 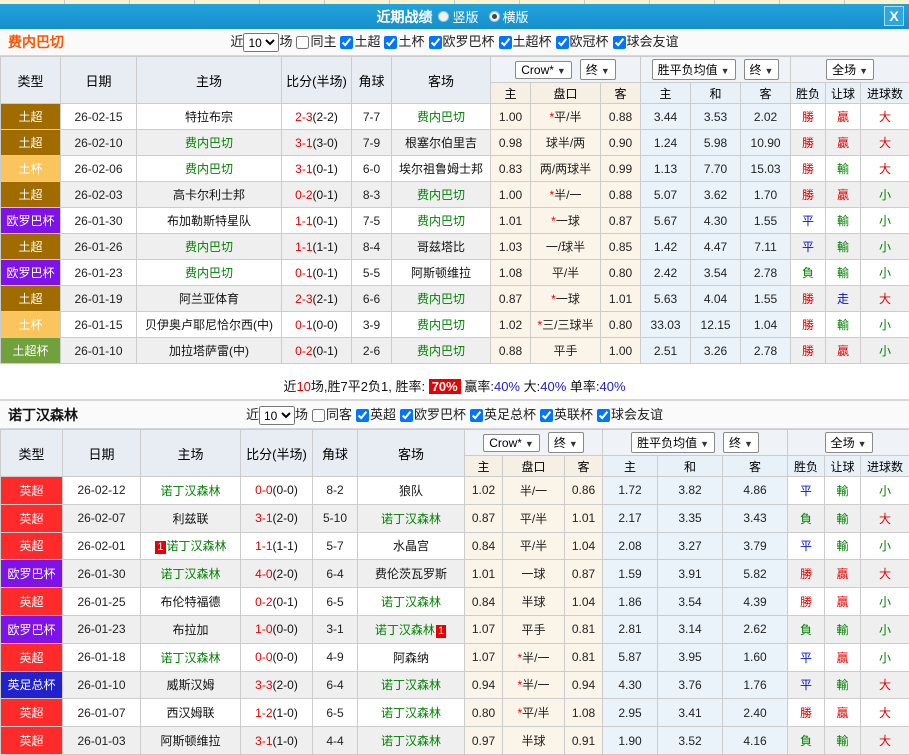 I want to click on away-team-name: 狼队, so click(x=411, y=491).